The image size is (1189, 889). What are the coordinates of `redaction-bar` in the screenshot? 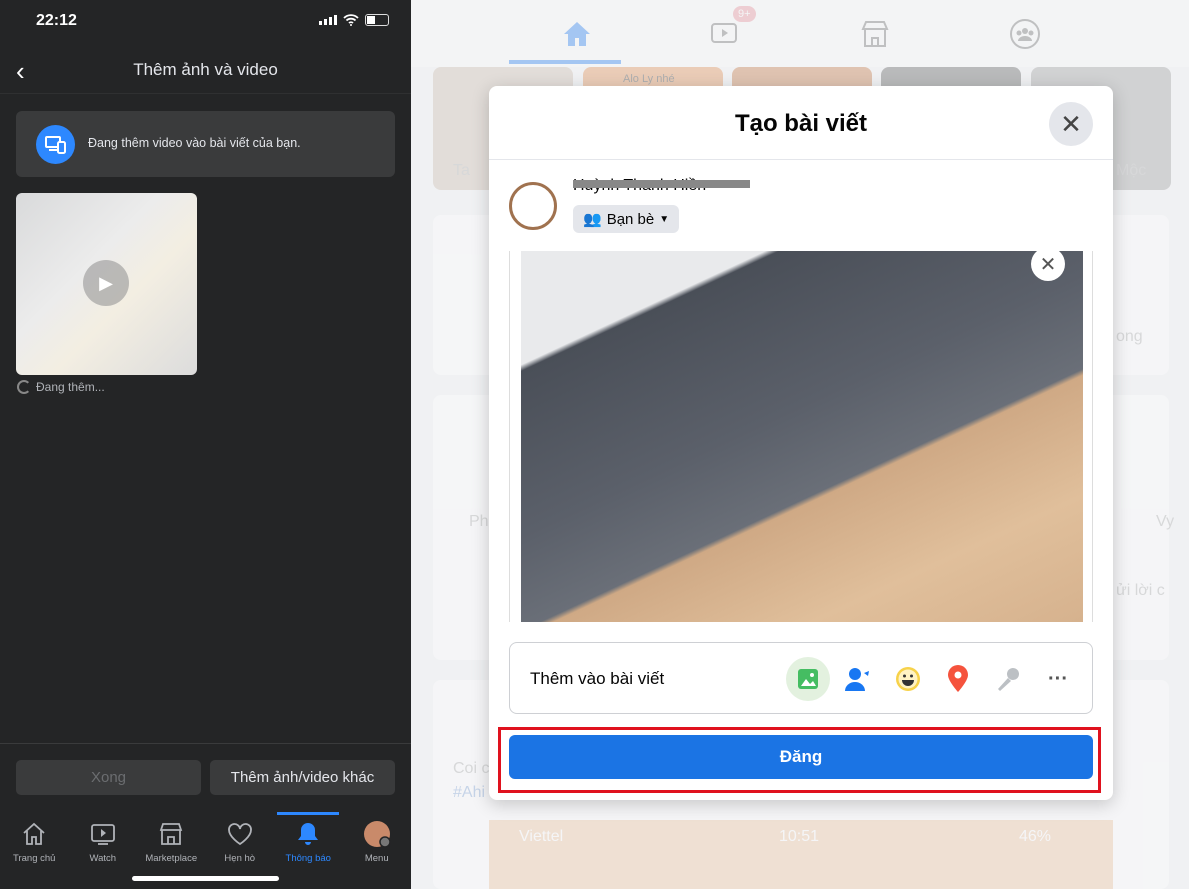 It's located at (661, 184).